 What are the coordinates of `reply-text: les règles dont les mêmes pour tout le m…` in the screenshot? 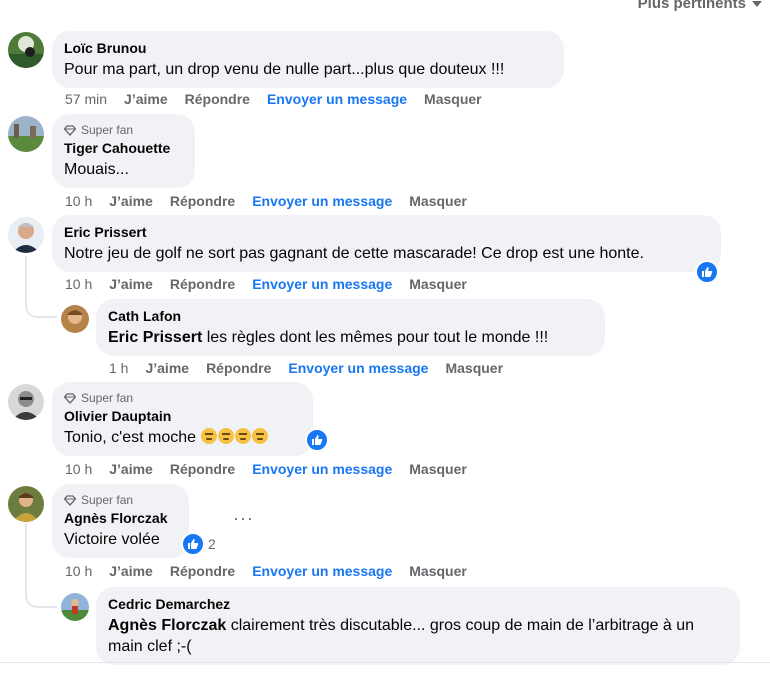 It's located at (375, 337).